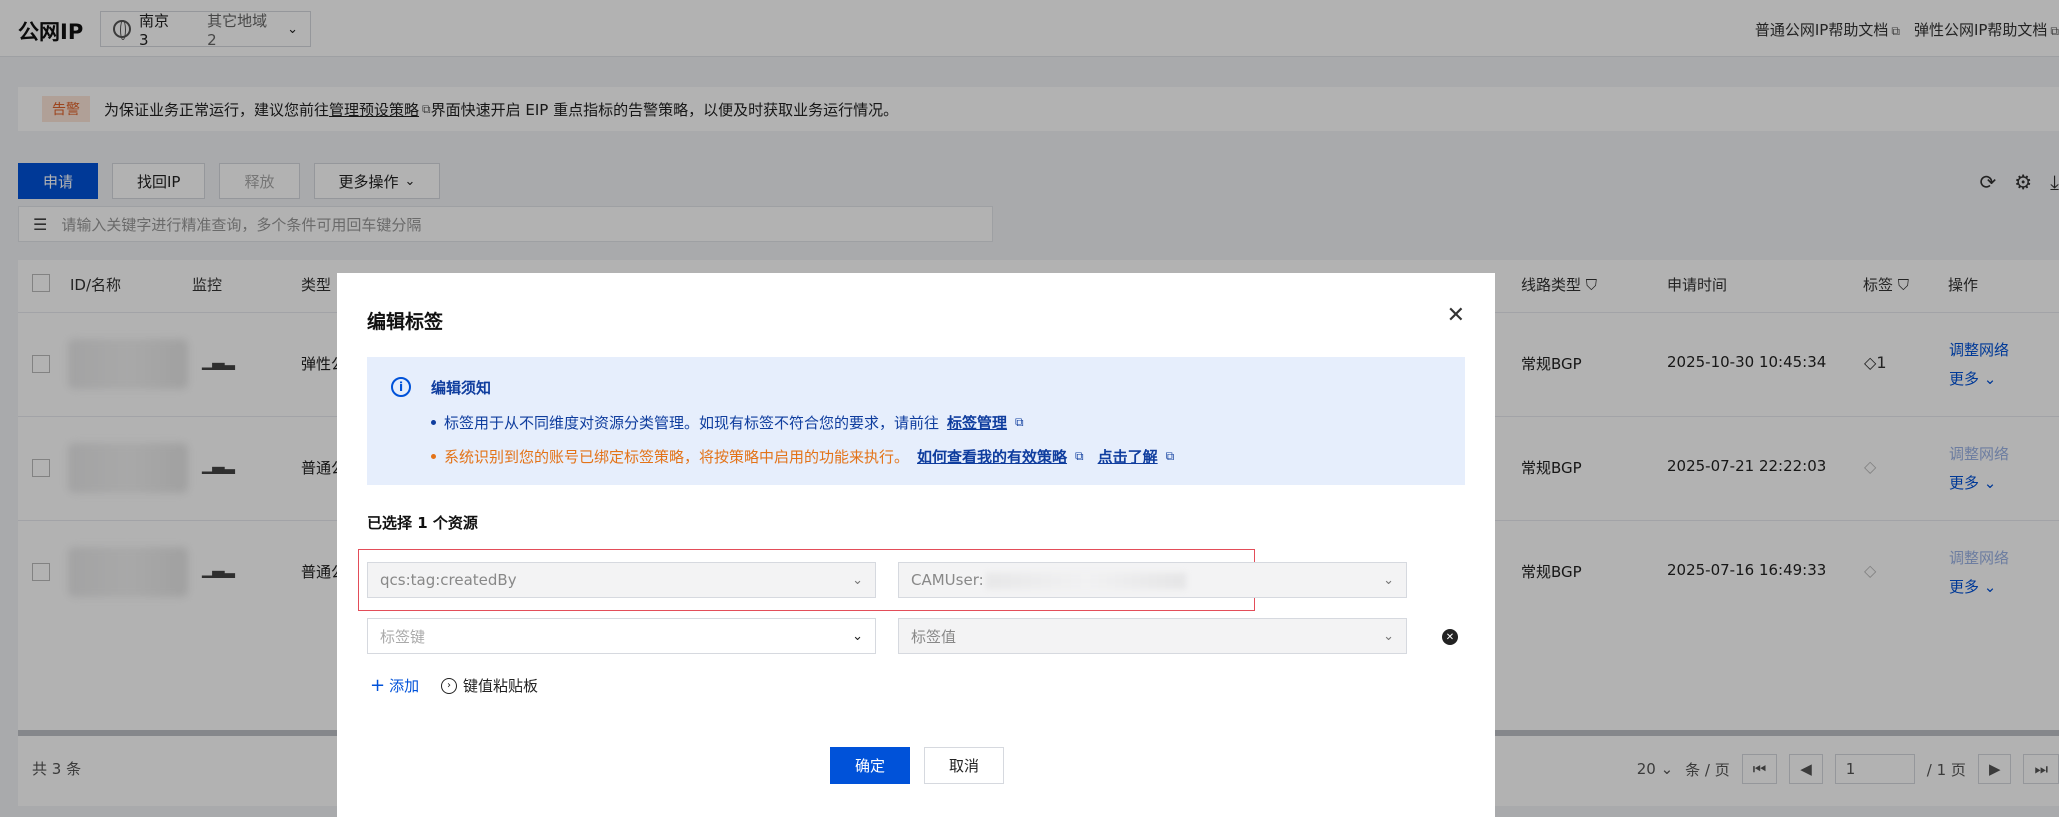  What do you see at coordinates (449, 685) in the screenshot?
I see `chevron-right-circle-icon: ›` at bounding box center [449, 685].